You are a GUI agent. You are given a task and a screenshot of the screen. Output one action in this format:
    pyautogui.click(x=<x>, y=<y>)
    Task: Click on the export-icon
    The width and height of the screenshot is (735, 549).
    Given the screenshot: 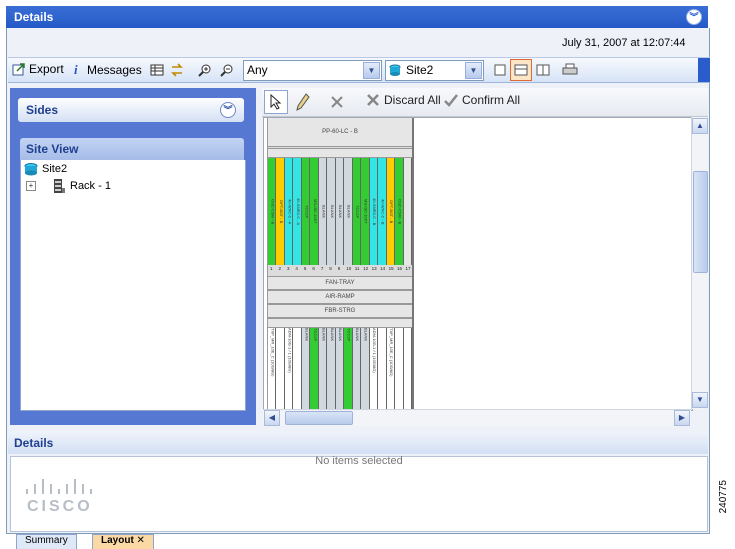 What is the action you would take?
    pyautogui.click(x=18, y=69)
    